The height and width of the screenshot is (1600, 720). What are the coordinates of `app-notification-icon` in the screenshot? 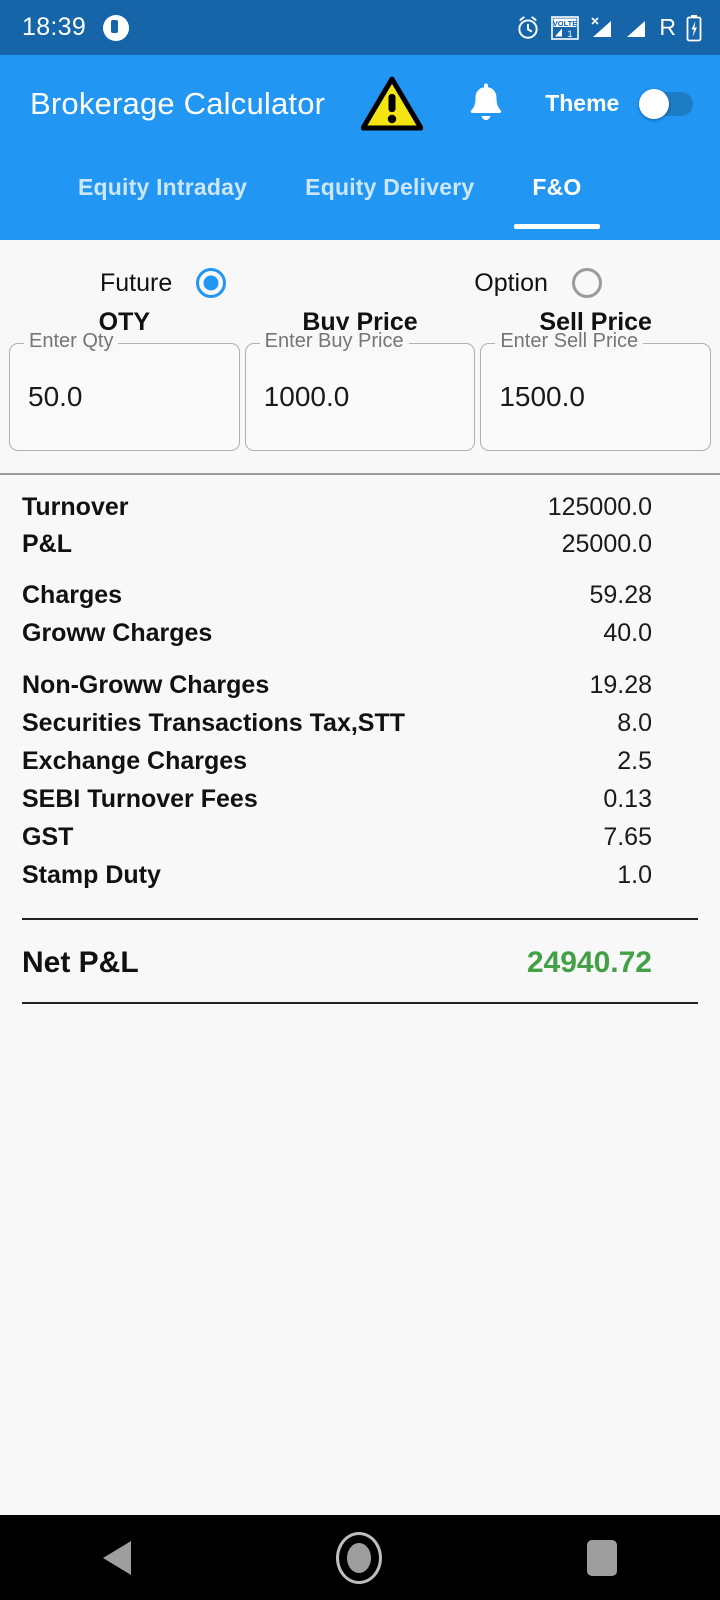 It's located at (116, 27).